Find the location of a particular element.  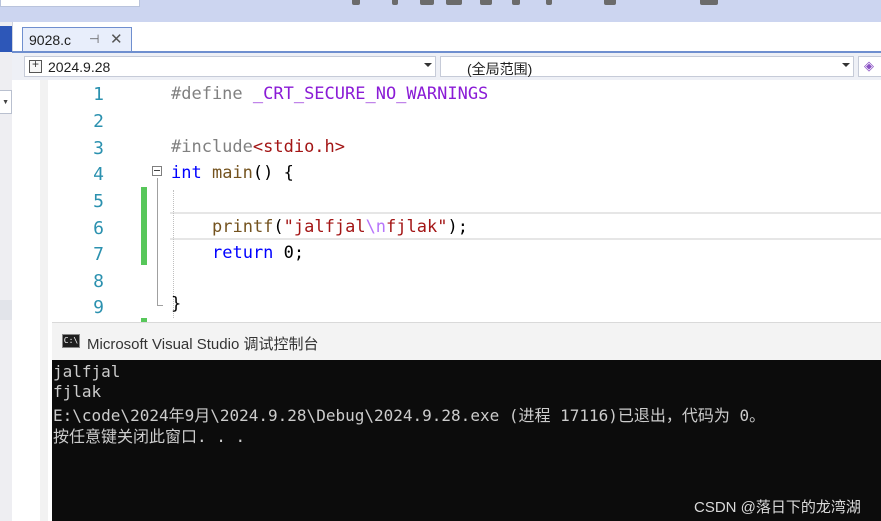

code-line-1: #define _CRT_SECURE_NO_WARNINGS is located at coordinates (329, 94).